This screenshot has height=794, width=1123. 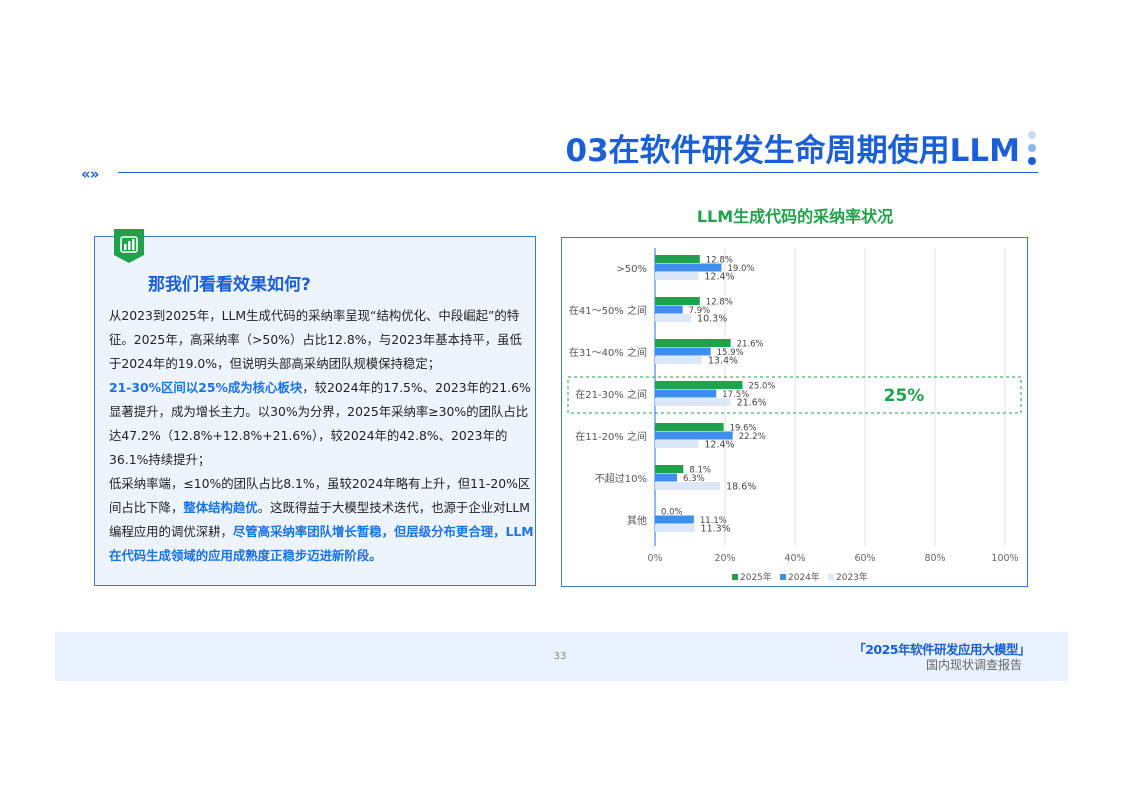 What do you see at coordinates (90, 174) in the screenshot?
I see `chevron-icon: «»` at bounding box center [90, 174].